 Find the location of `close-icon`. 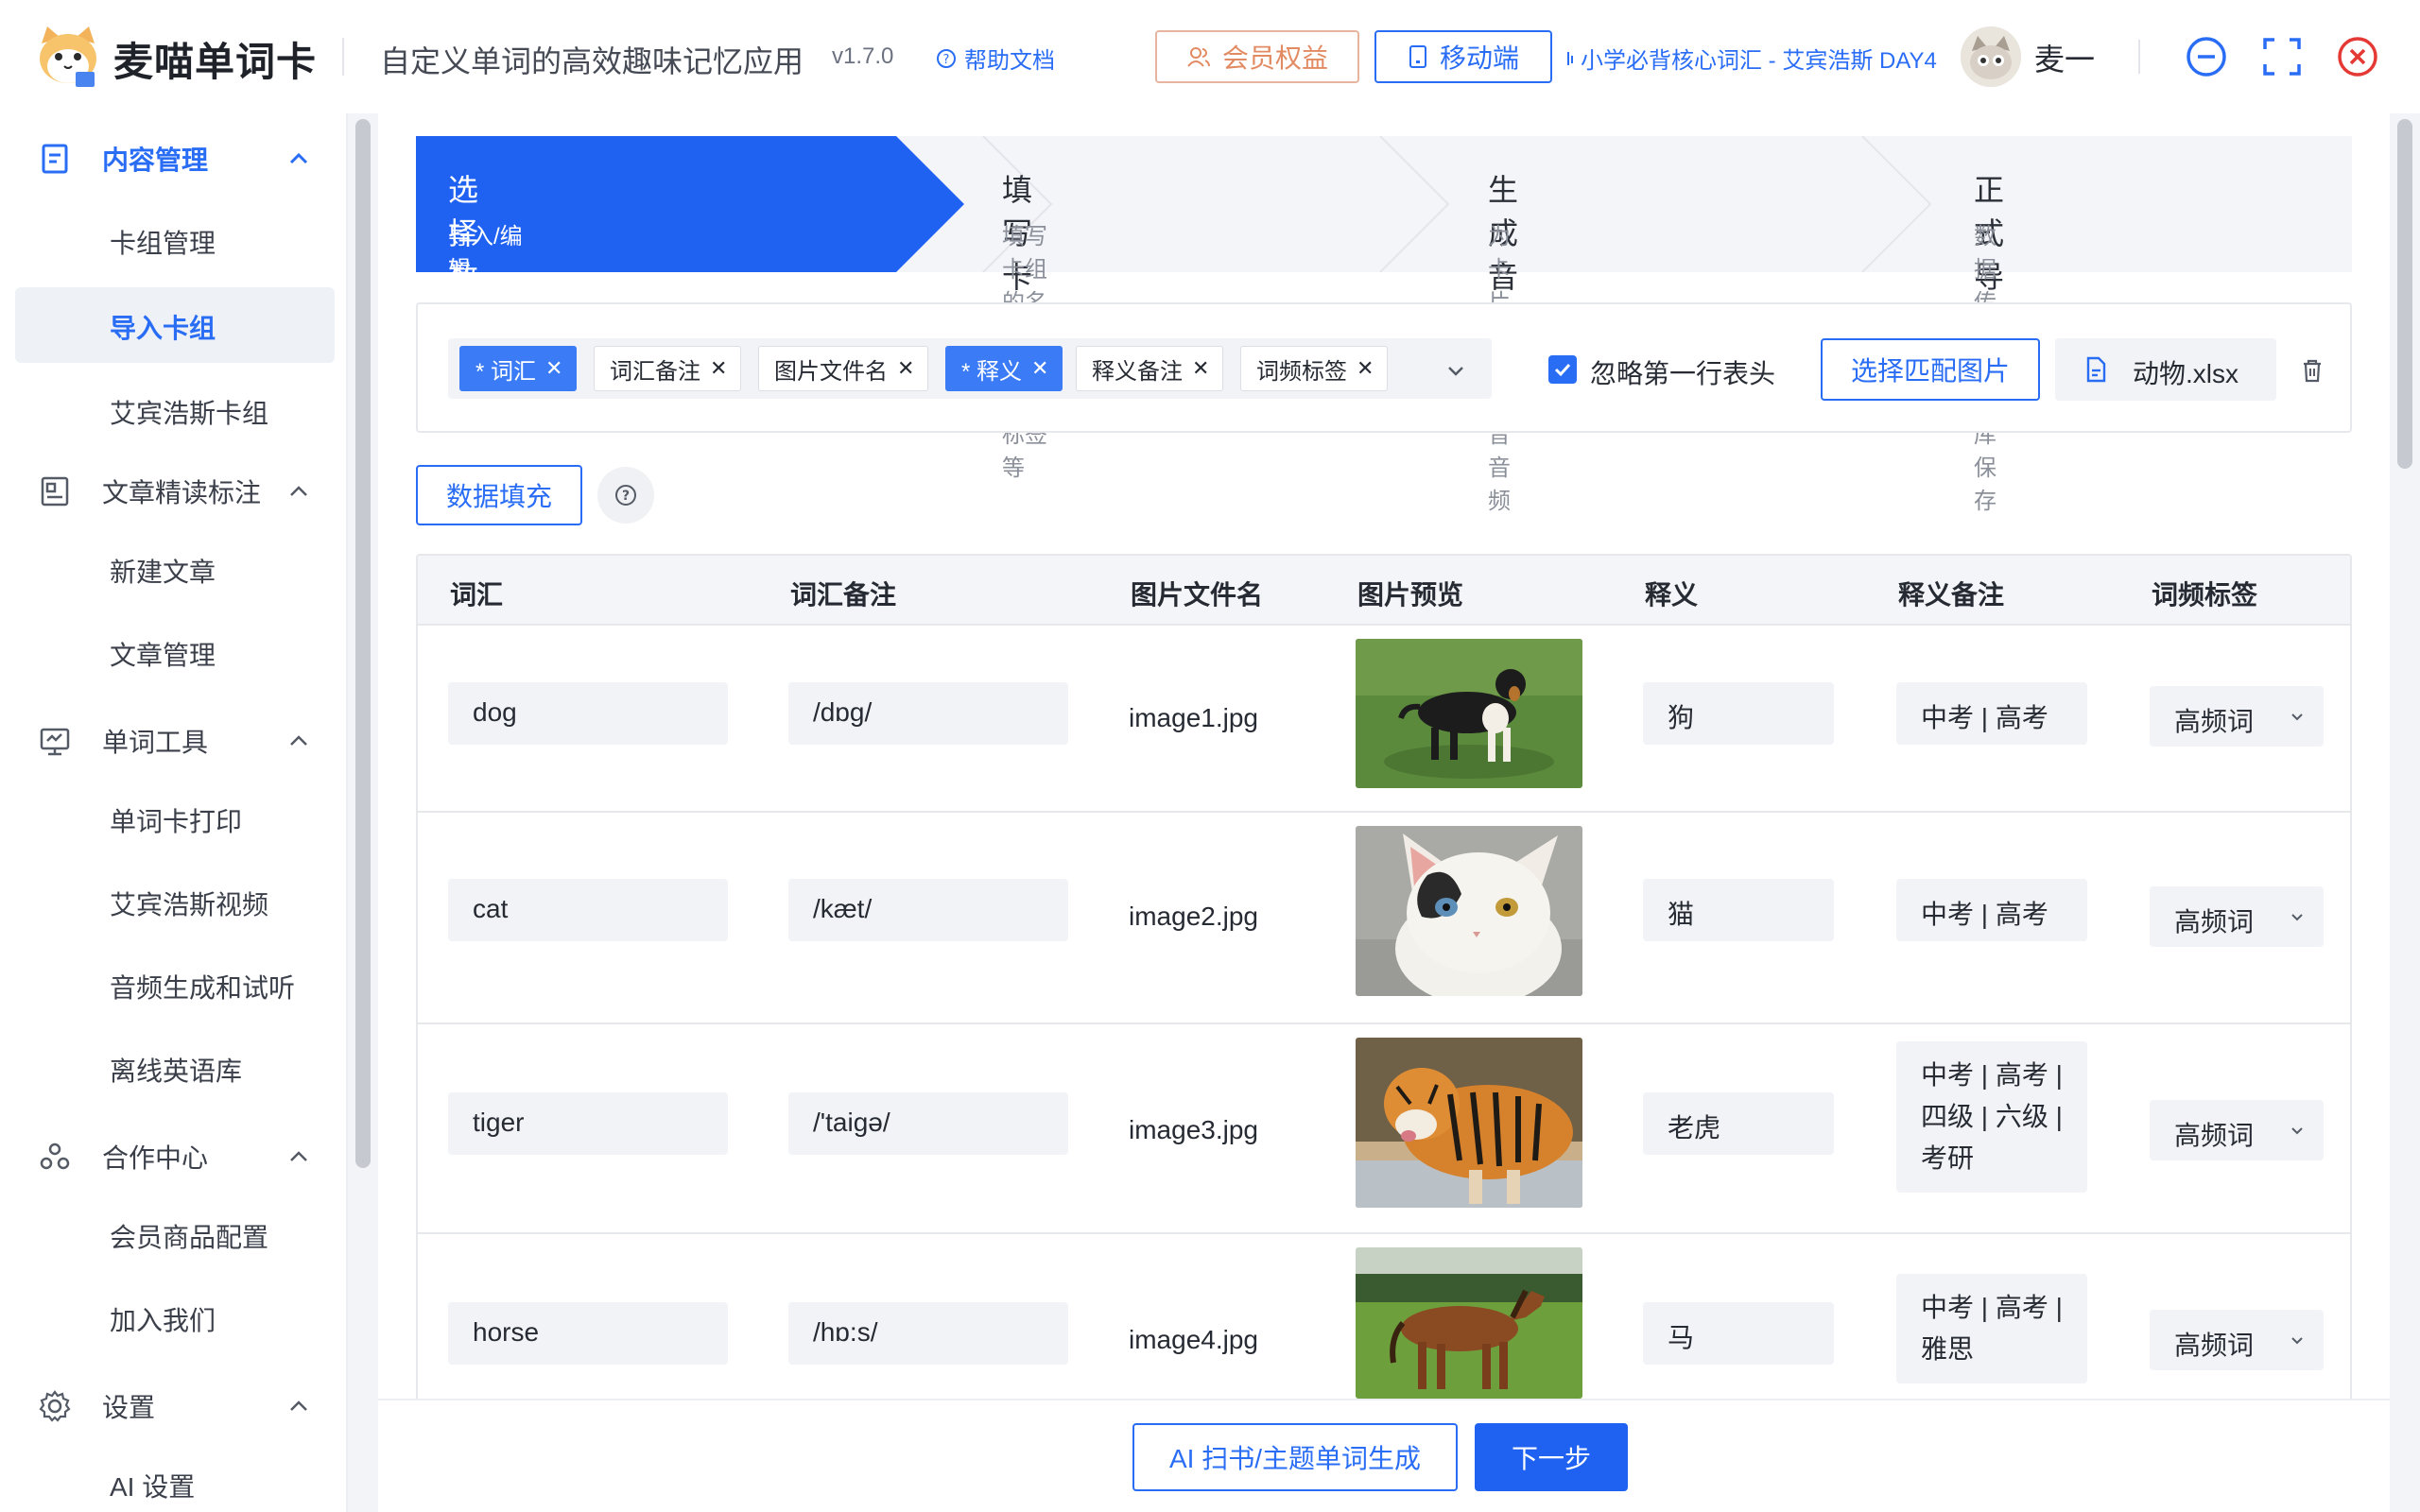

close-icon is located at coordinates (2357, 57).